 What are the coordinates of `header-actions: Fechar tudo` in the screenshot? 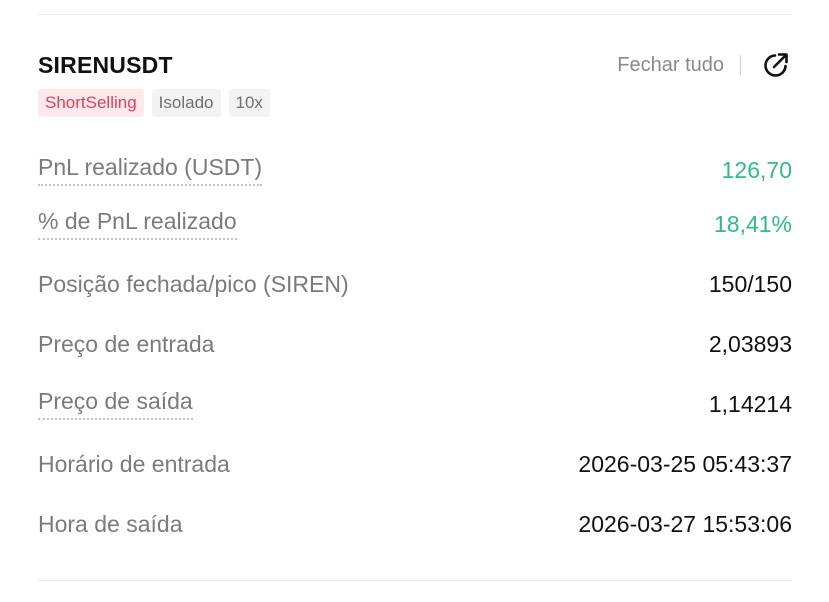 It's located at (704, 65).